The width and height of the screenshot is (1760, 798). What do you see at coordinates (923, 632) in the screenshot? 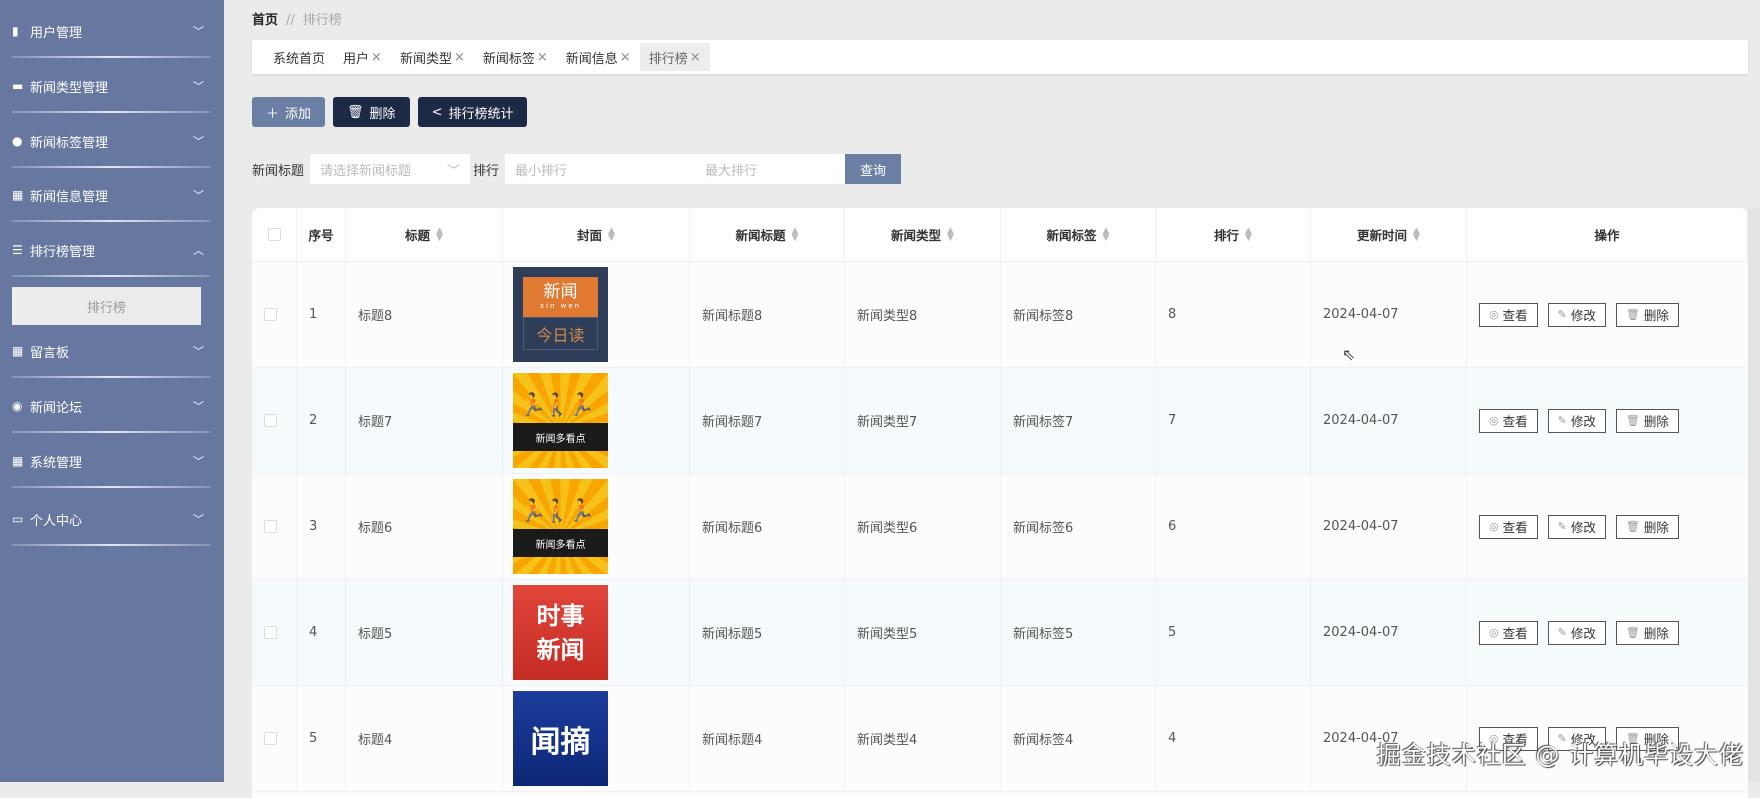
I see `news-type-cell: 新闻类型5` at bounding box center [923, 632].